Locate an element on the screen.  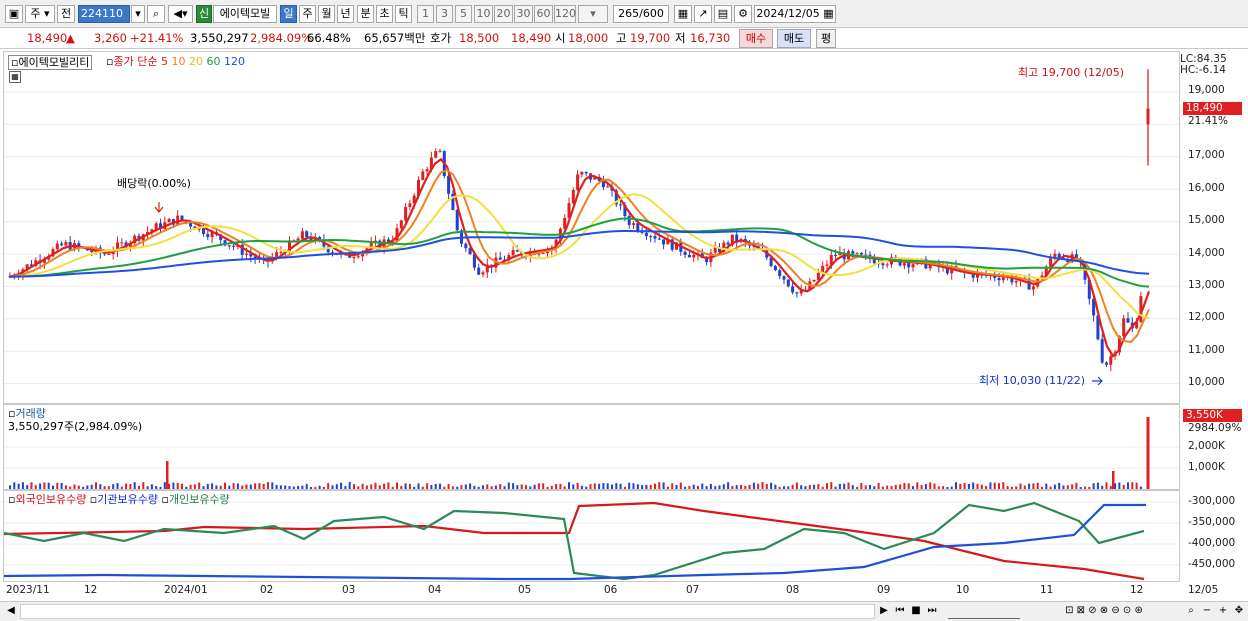
grid-icon: ▦ is located at coordinates (683, 14).